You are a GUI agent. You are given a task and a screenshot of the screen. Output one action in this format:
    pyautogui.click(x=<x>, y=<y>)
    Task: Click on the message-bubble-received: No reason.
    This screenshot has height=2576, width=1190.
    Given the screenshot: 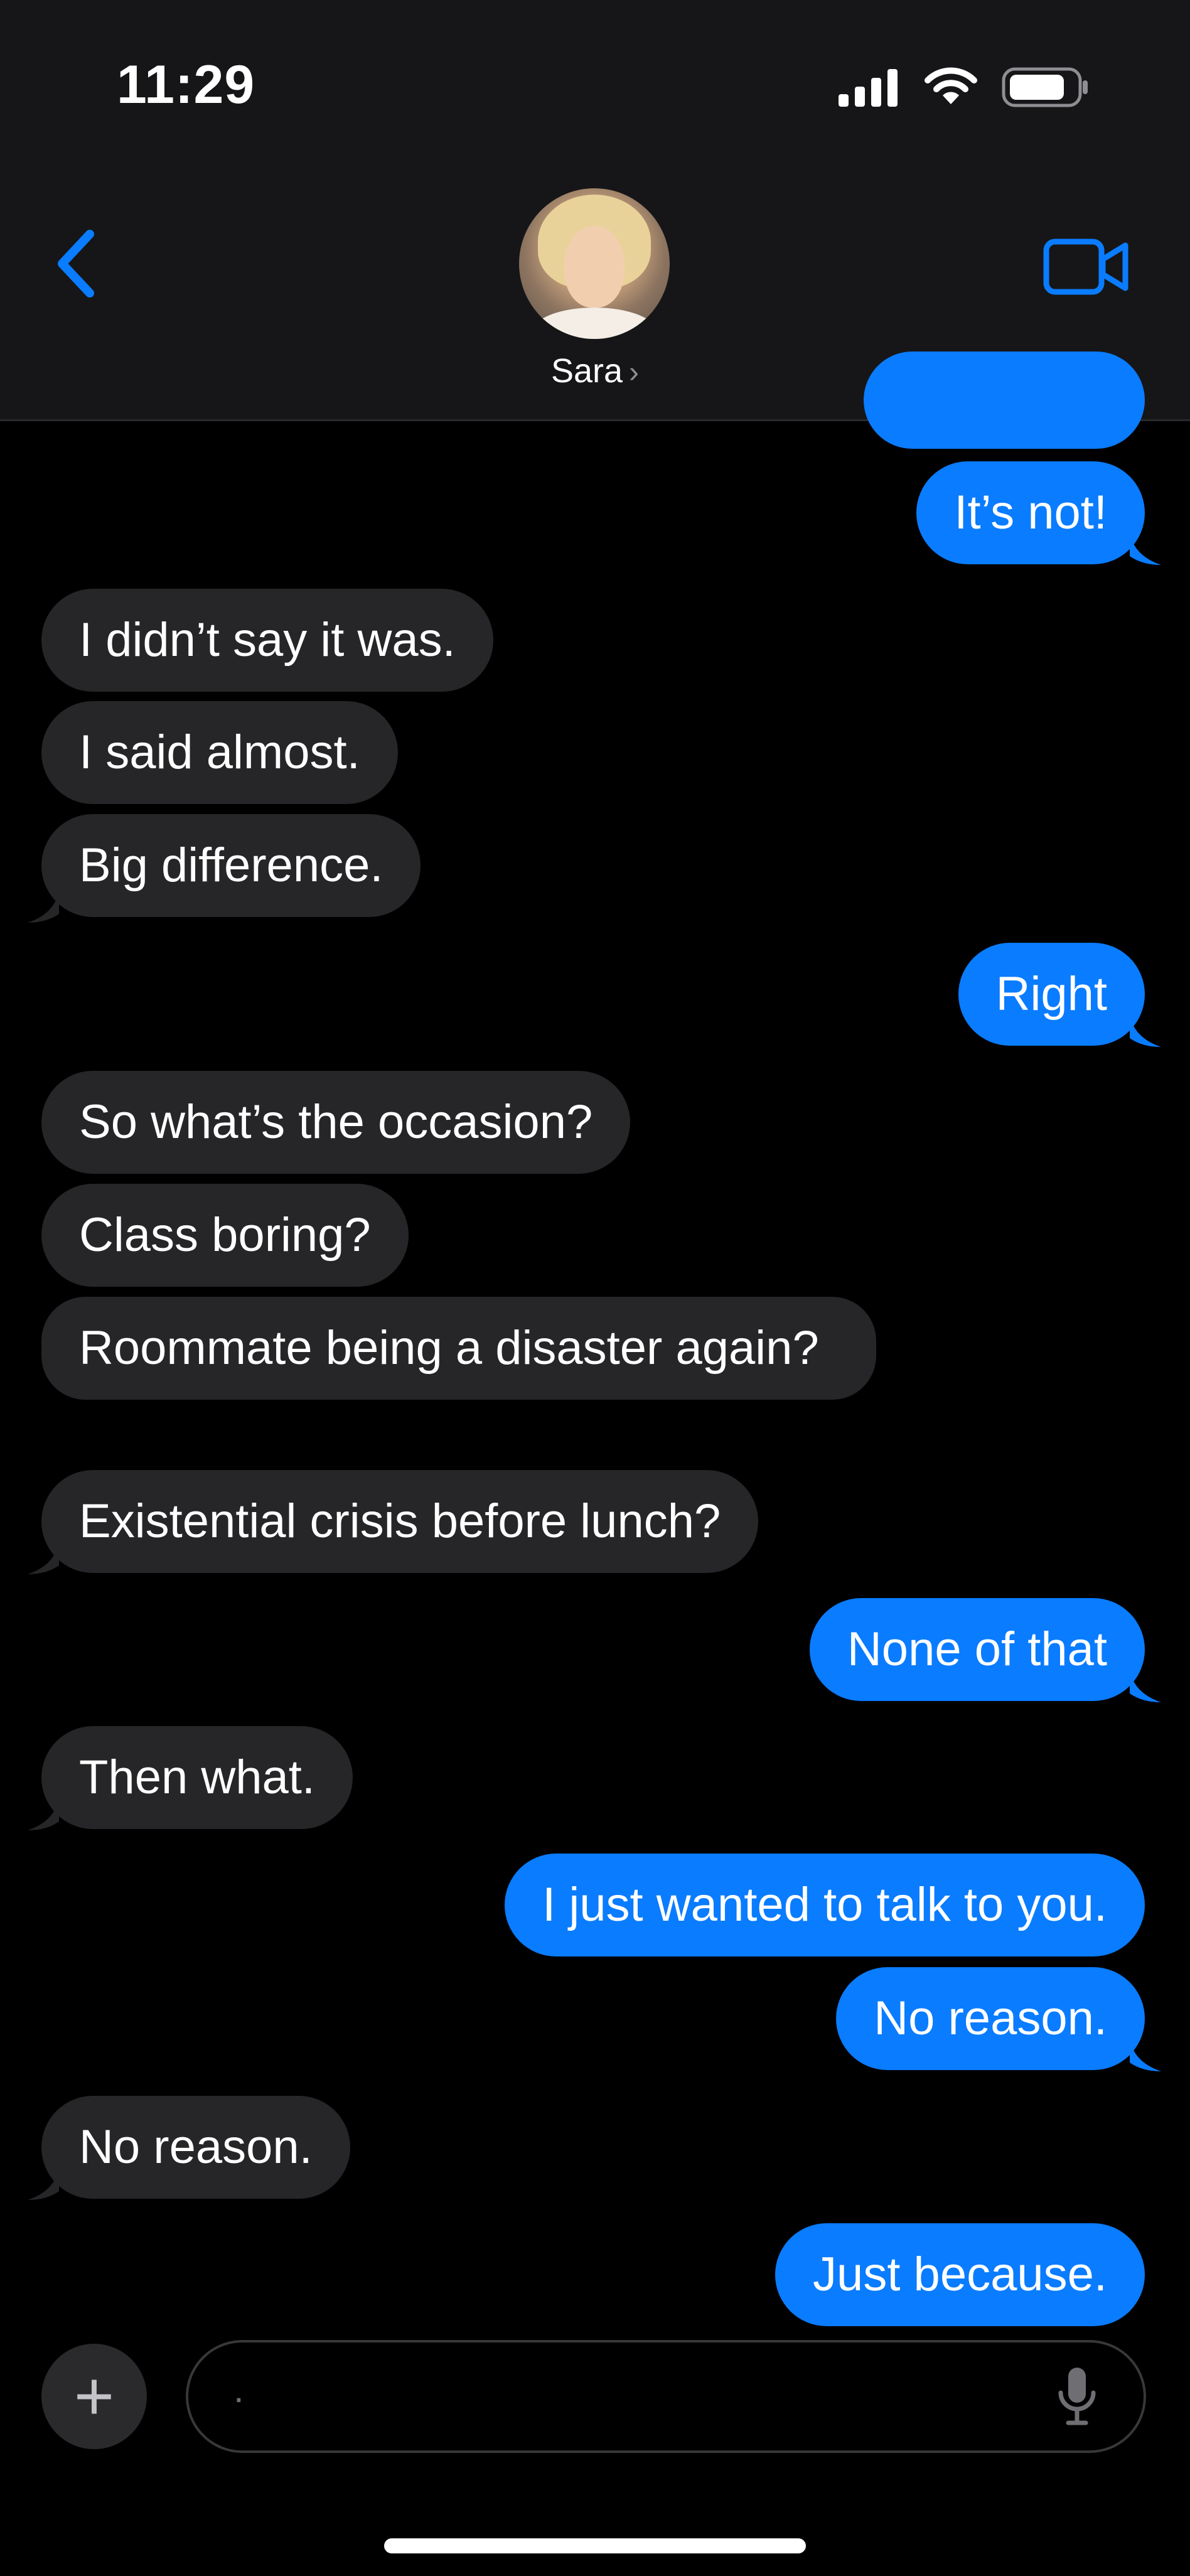 What is the action you would take?
    pyautogui.click(x=195, y=2147)
    